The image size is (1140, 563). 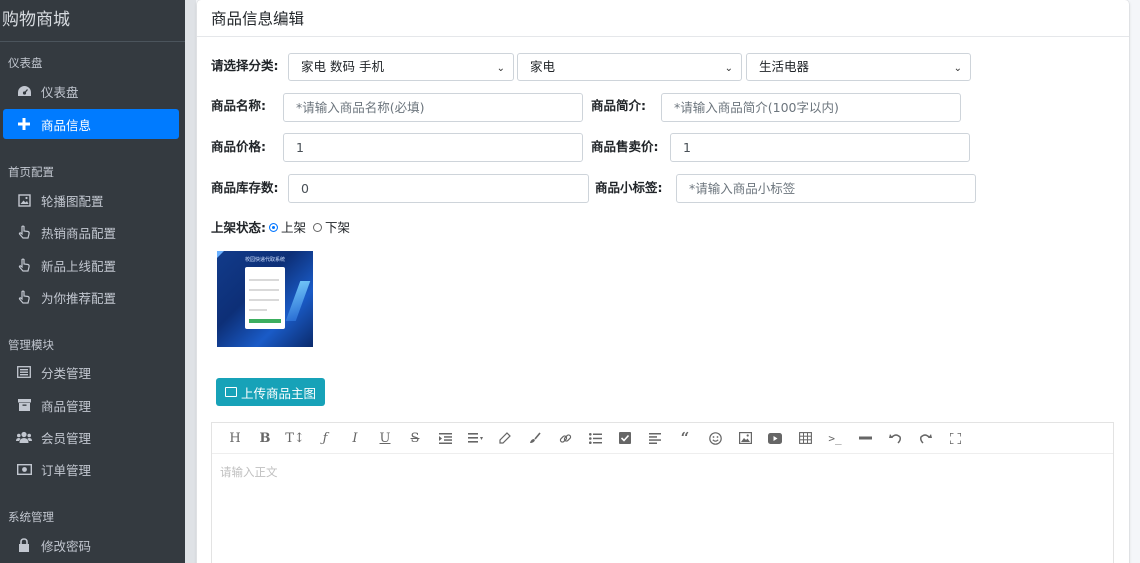 What do you see at coordinates (66, 470) in the screenshot?
I see `sidebar-item-label: 订单管理` at bounding box center [66, 470].